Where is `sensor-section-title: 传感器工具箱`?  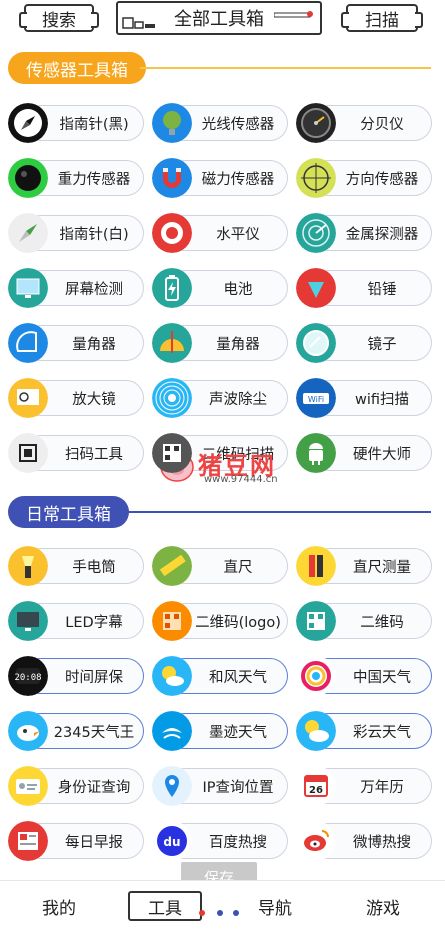 sensor-section-title: 传感器工具箱 is located at coordinates (77, 68).